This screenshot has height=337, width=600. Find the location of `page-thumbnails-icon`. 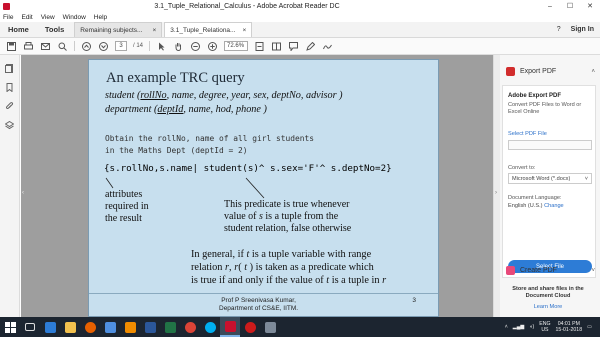

page-thumbnails-icon is located at coordinates (9, 68).